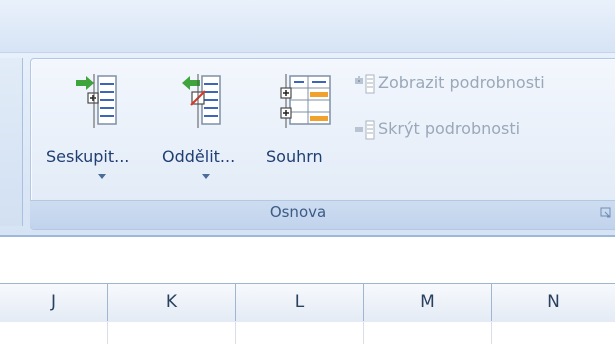 This screenshot has height=344, width=615. What do you see at coordinates (553, 302) in the screenshot?
I see `column-header-n: N` at bounding box center [553, 302].